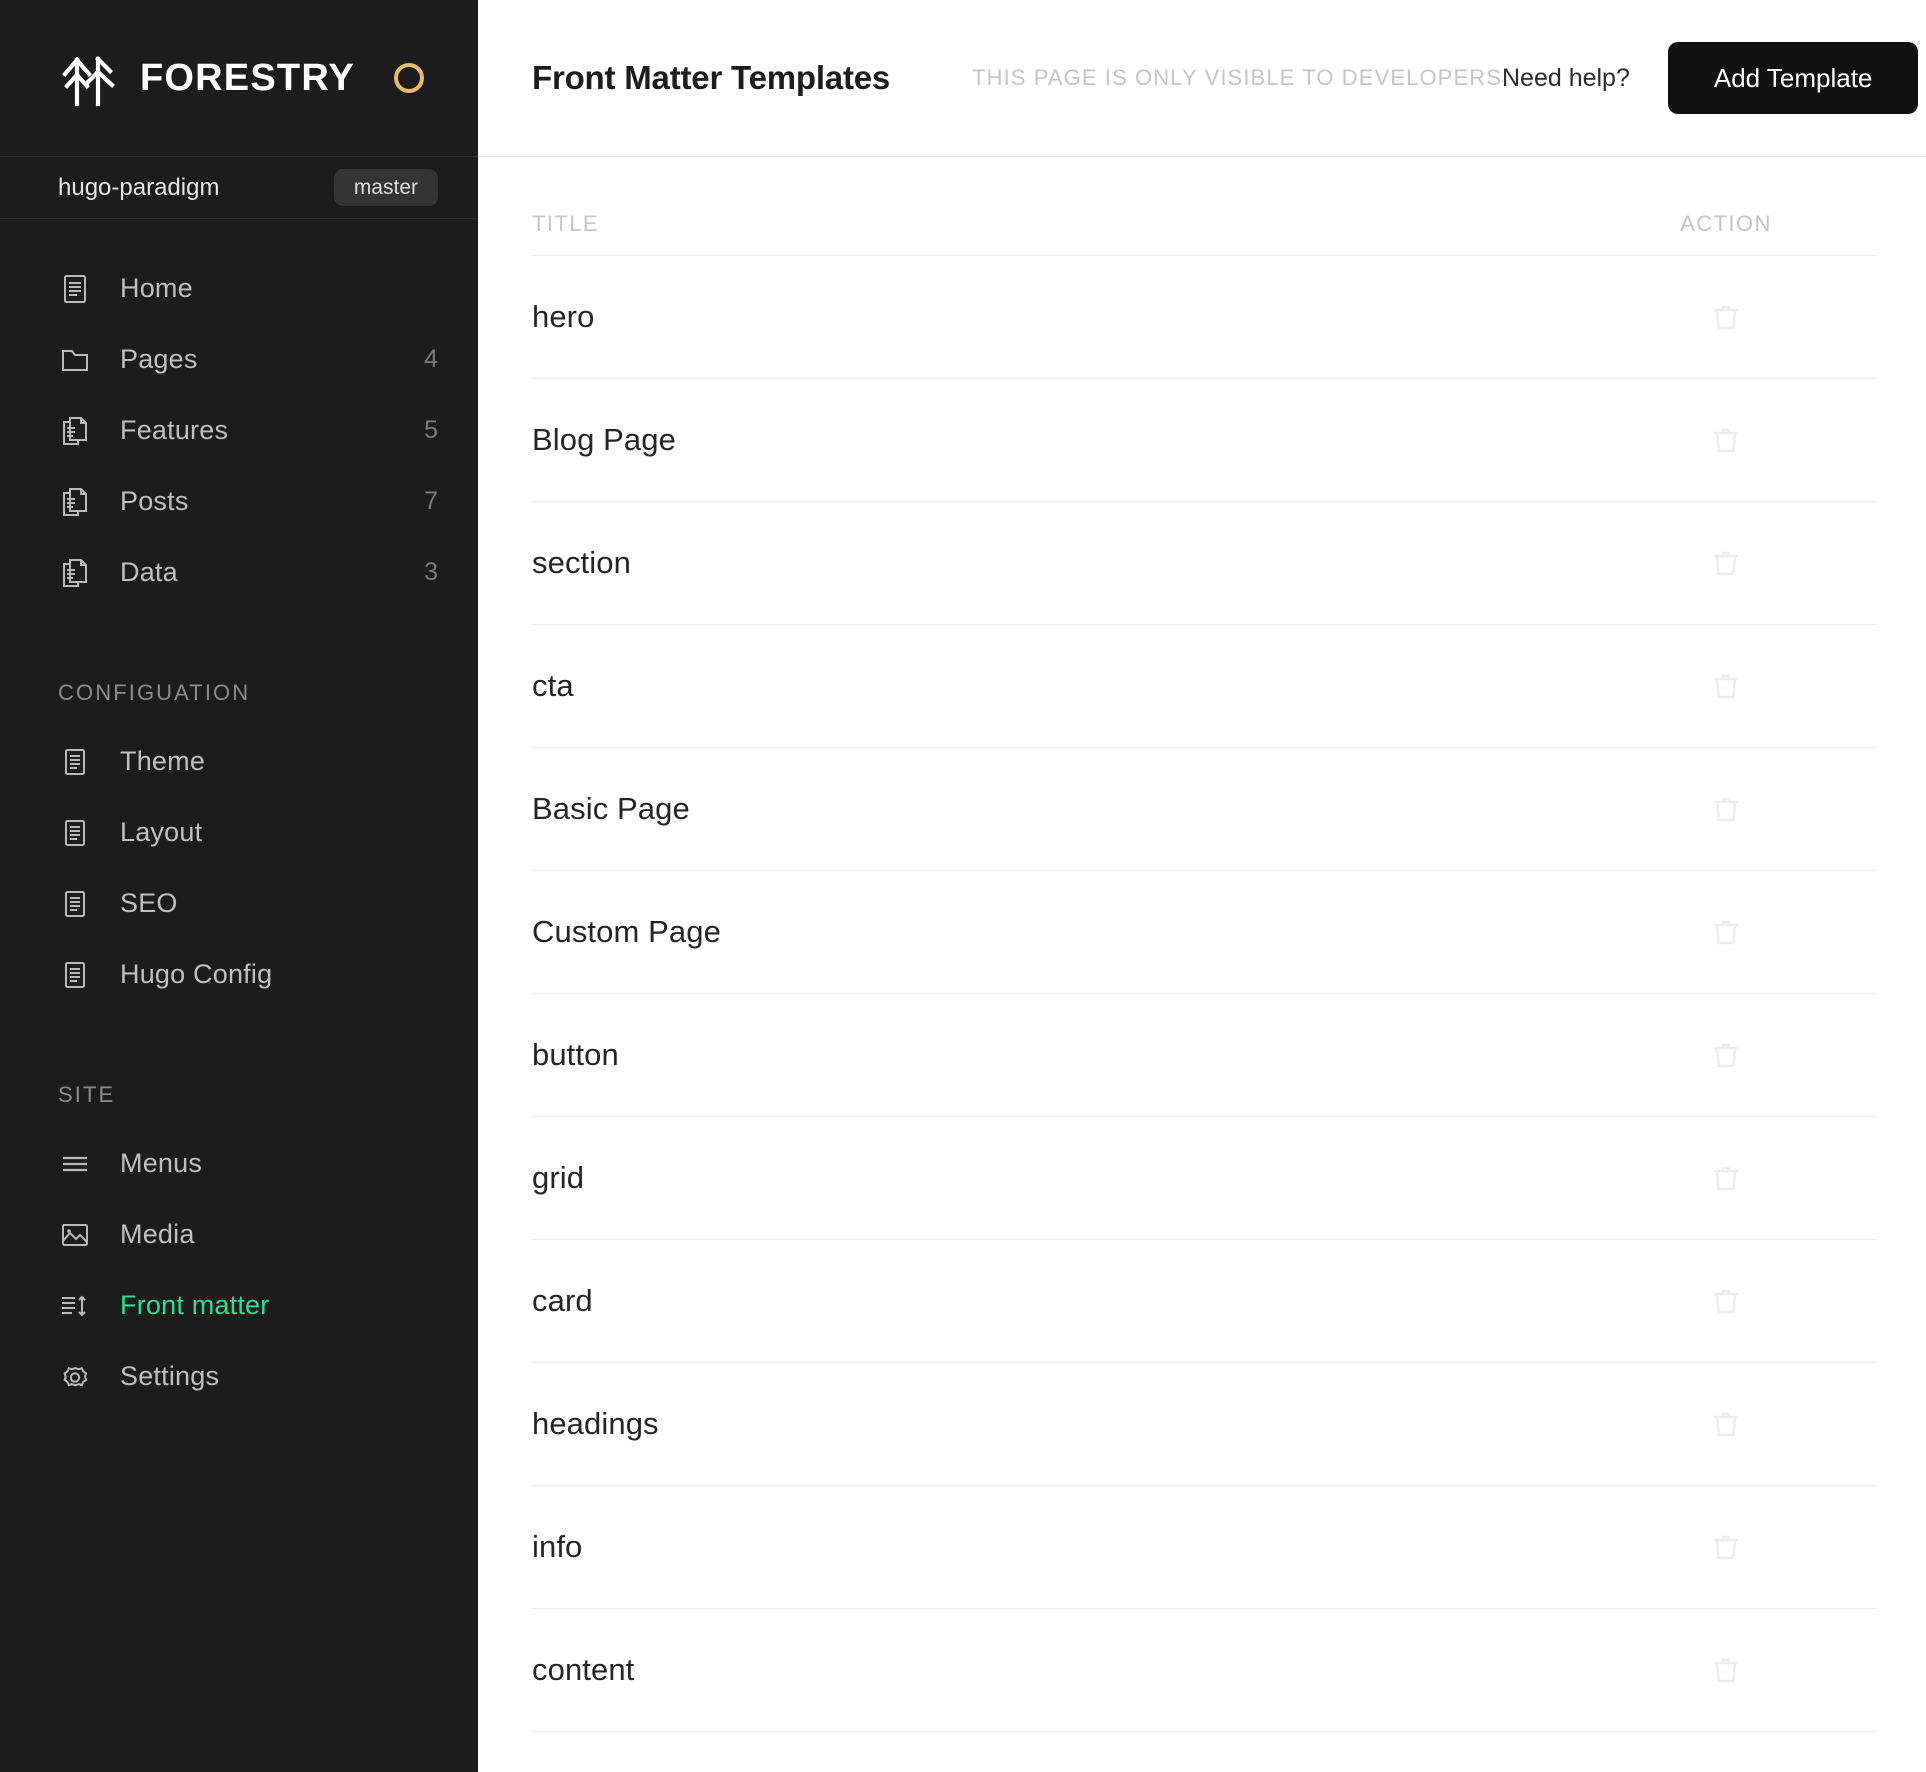  I want to click on table-row: Basic Page, so click(1204, 808).